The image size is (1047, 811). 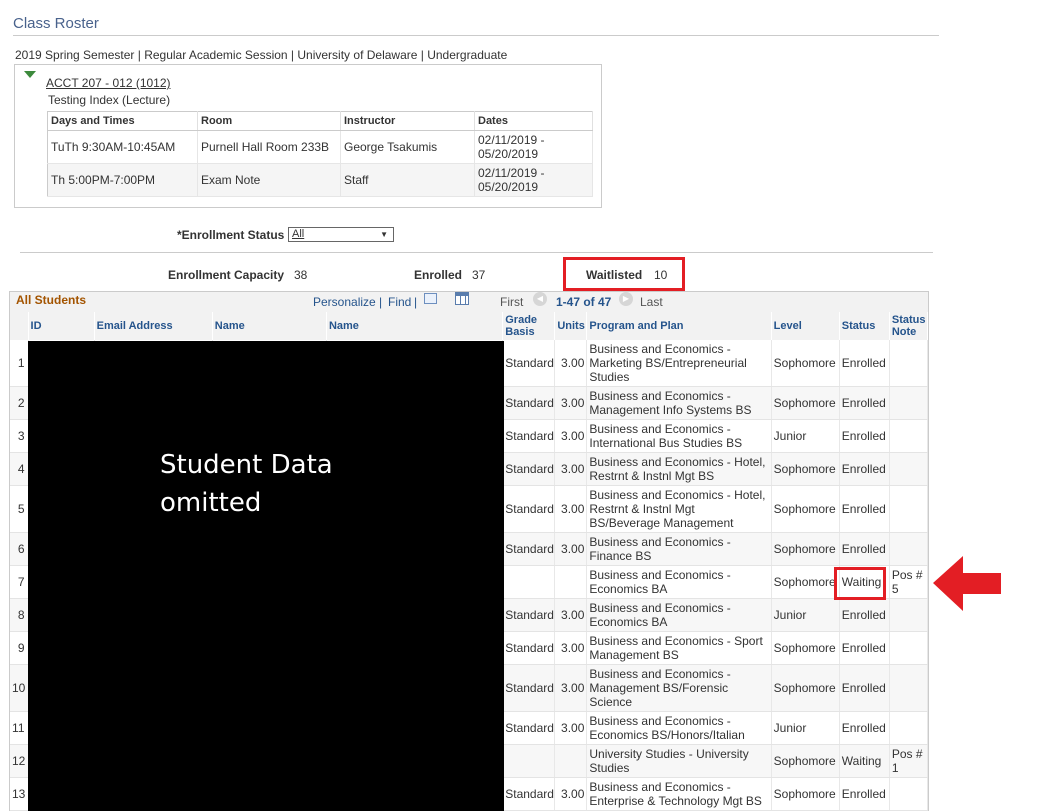 I want to click on personalize-link: Personalize, so click(x=344, y=302).